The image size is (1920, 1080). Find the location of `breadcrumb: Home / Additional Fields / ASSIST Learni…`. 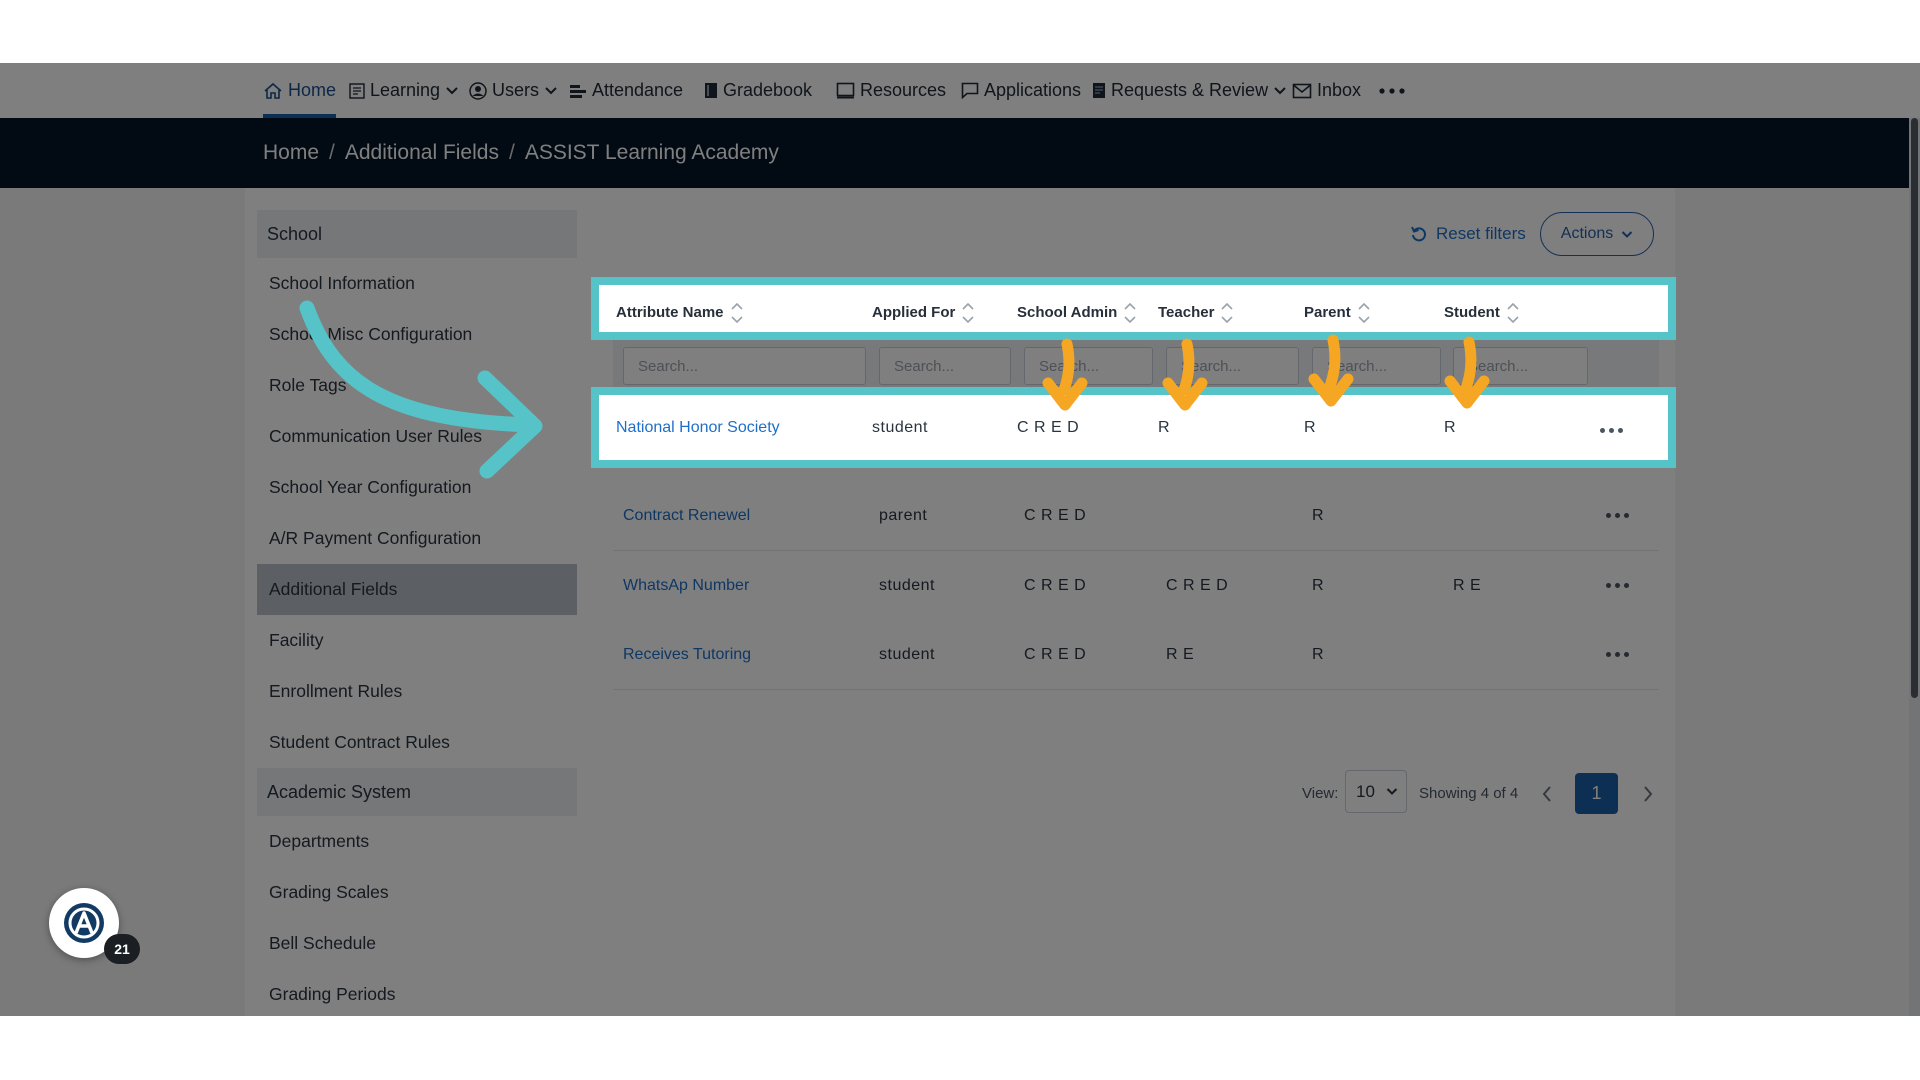

breadcrumb: Home / Additional Fields / ASSIST Learni… is located at coordinates (960, 153).